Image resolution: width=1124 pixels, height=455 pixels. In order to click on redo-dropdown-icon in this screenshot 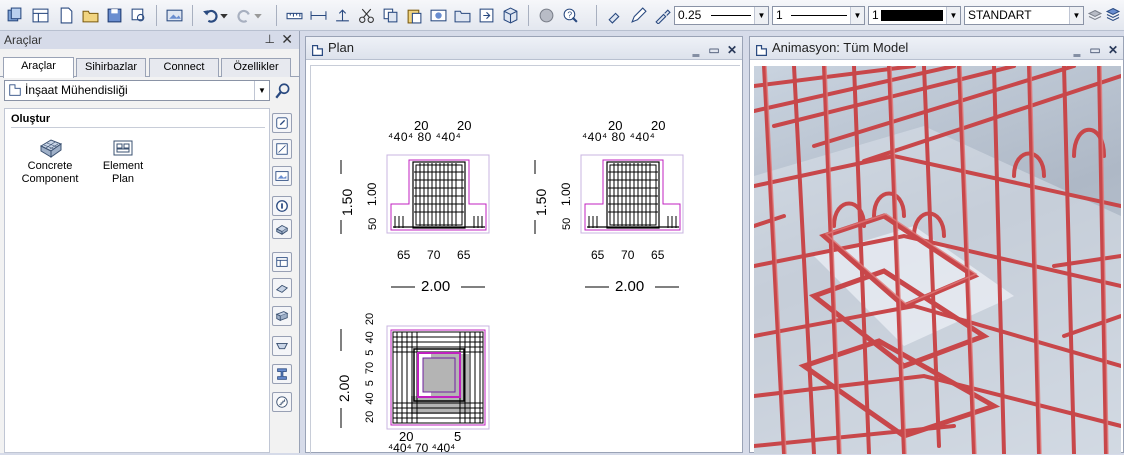, I will do `click(258, 15)`.